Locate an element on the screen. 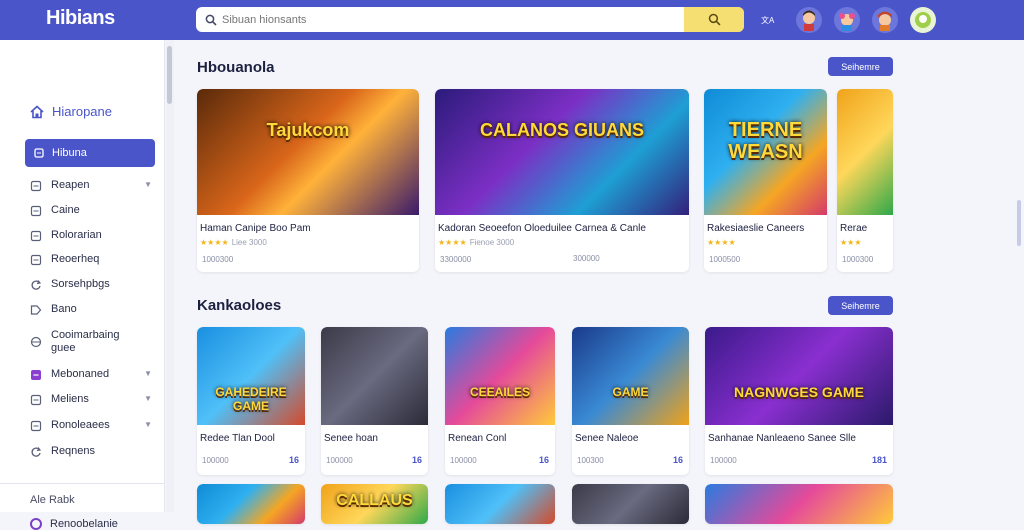  game-card: GAME Senee Naleoe 100300 16 is located at coordinates (630, 401).